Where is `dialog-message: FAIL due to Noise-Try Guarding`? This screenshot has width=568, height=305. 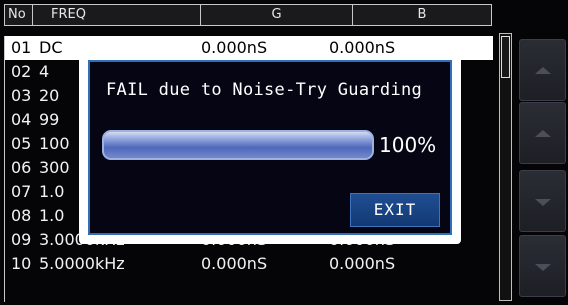 dialog-message: FAIL due to Noise-Try Guarding is located at coordinates (264, 90).